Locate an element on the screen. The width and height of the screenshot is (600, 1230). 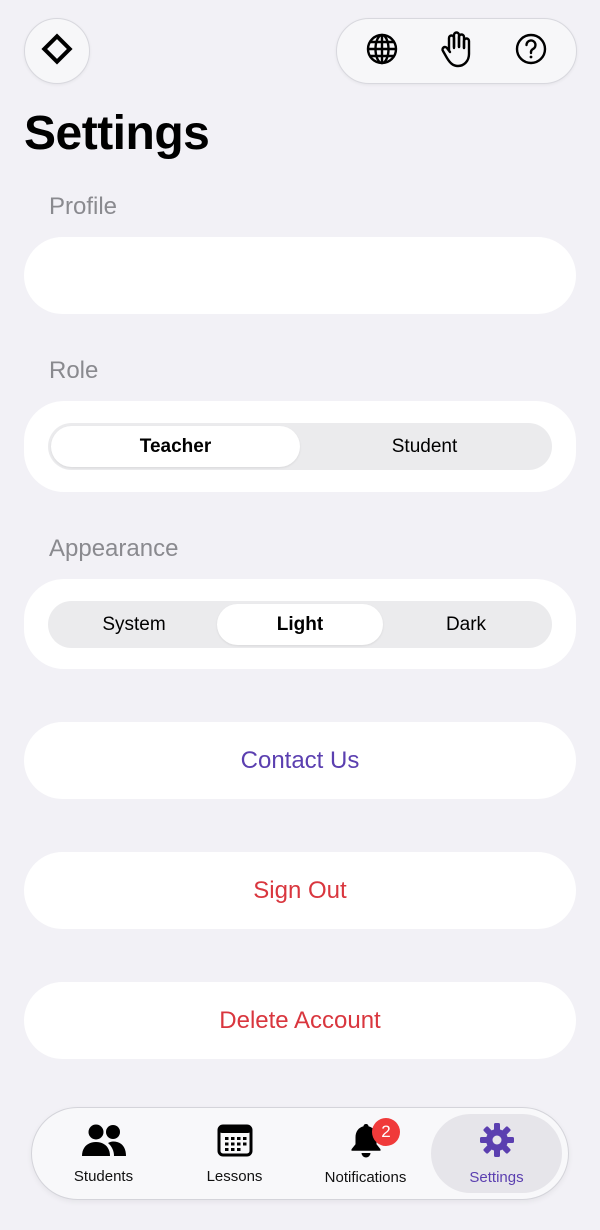
appearance-segmented-control: System Light Dark is located at coordinates (300, 624).